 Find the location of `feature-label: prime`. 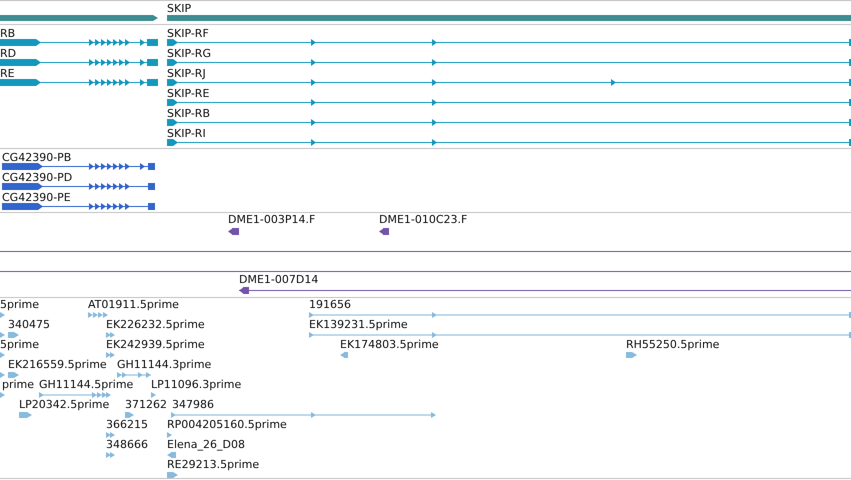

feature-label: prime is located at coordinates (18, 384).